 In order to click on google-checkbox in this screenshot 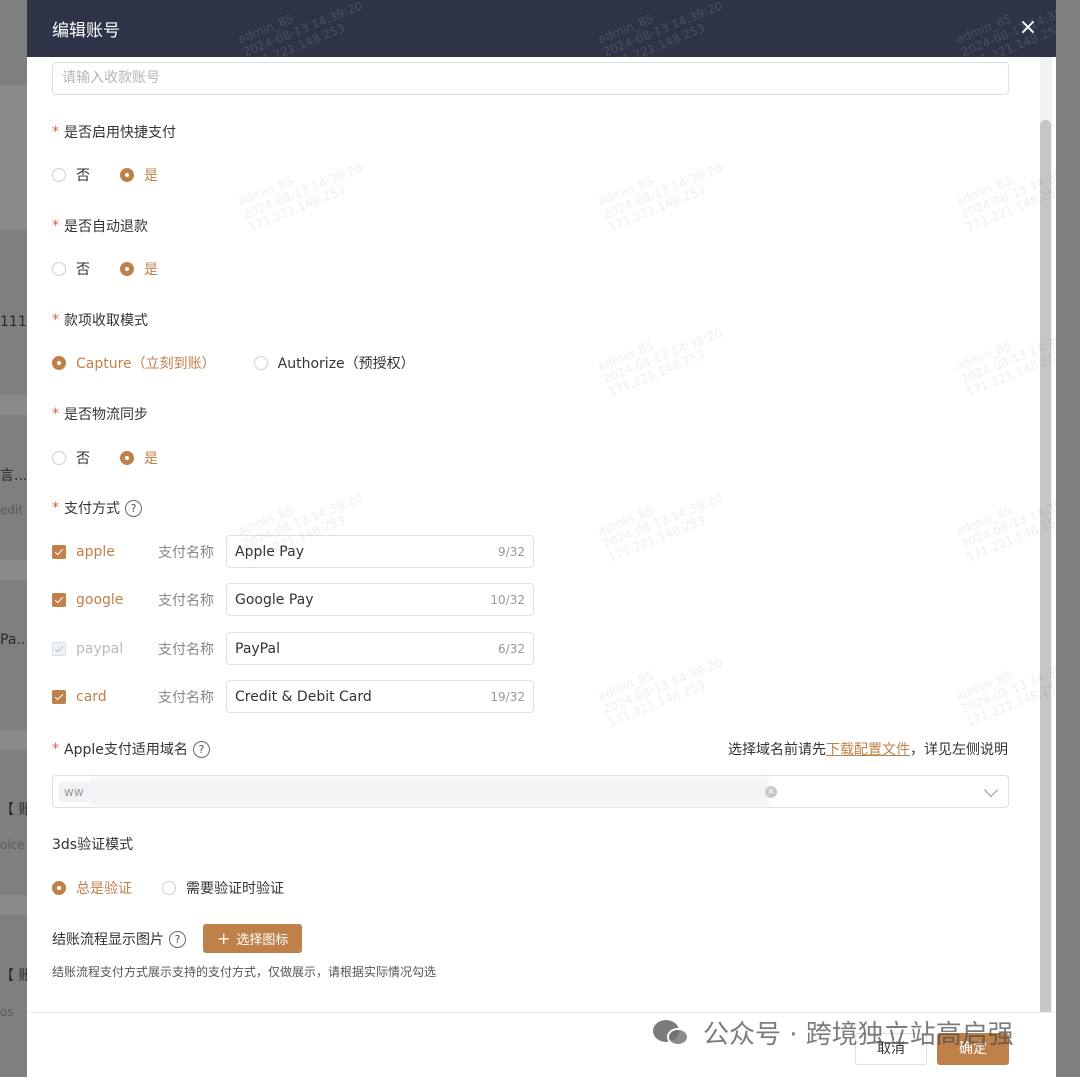, I will do `click(59, 599)`.